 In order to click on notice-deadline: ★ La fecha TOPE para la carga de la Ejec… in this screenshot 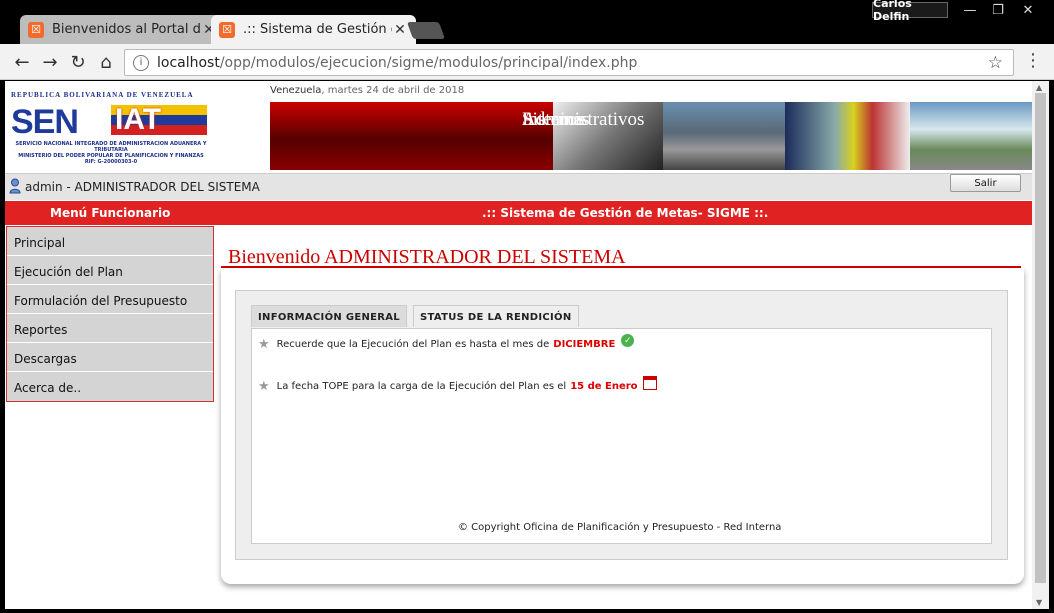, I will do `click(457, 384)`.